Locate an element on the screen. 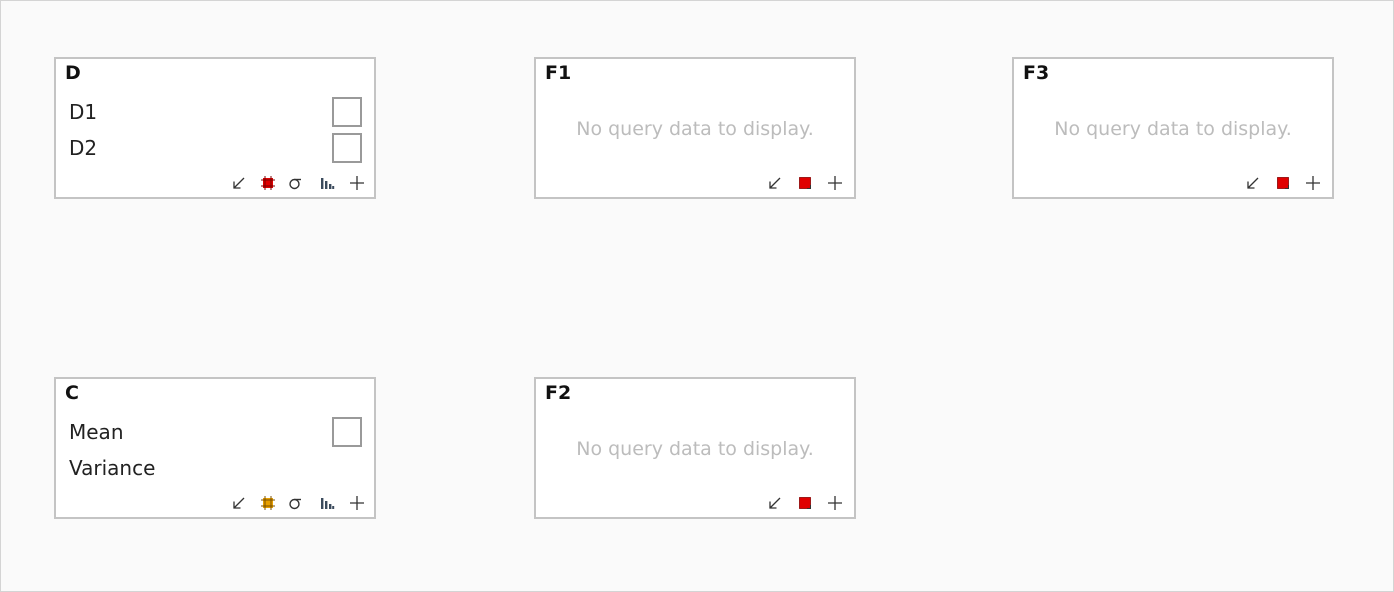  list-item: D2 is located at coordinates (215, 149).